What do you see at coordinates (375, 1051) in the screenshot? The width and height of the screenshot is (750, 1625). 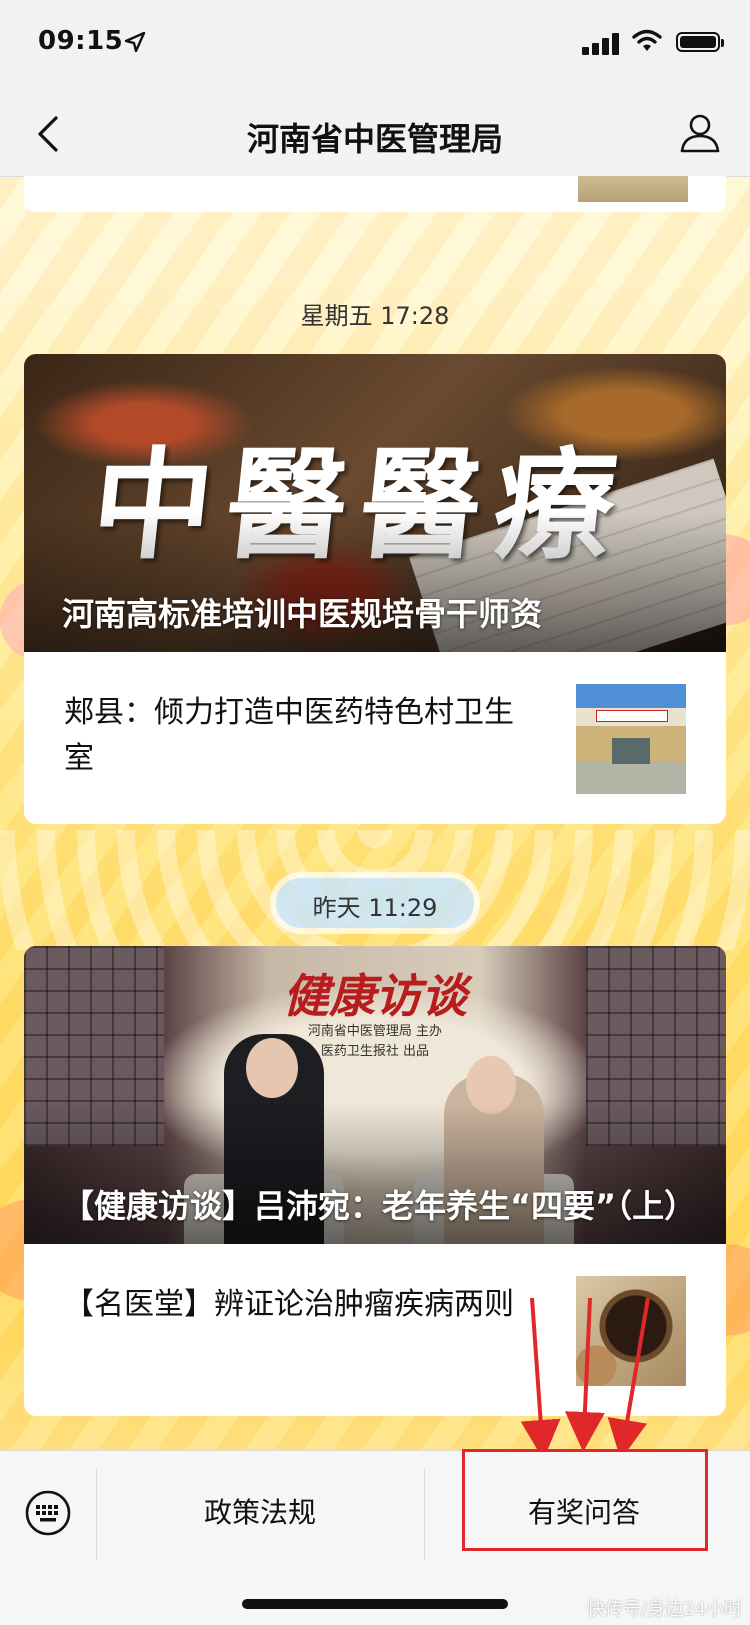 I see `show-subtitle-line: 医药卫生报社 出品` at bounding box center [375, 1051].